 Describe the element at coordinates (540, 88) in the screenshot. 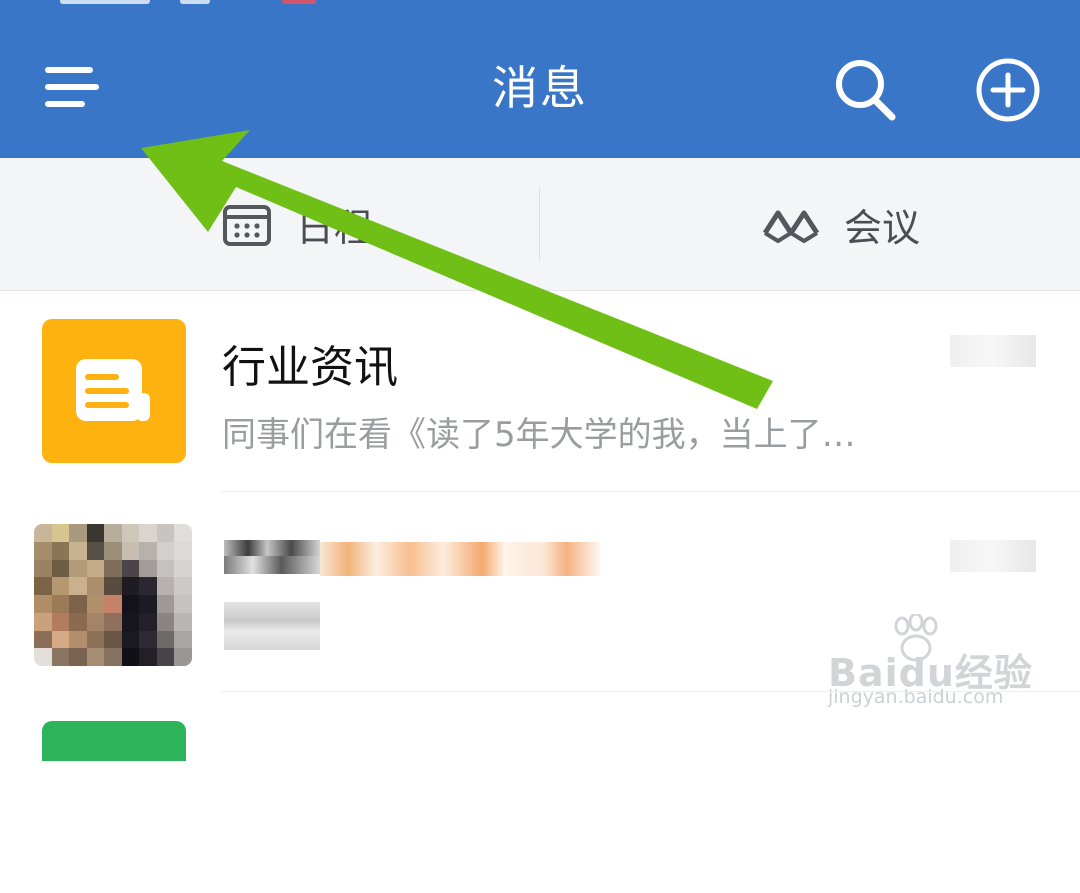

I see `page-title: 消息` at that location.